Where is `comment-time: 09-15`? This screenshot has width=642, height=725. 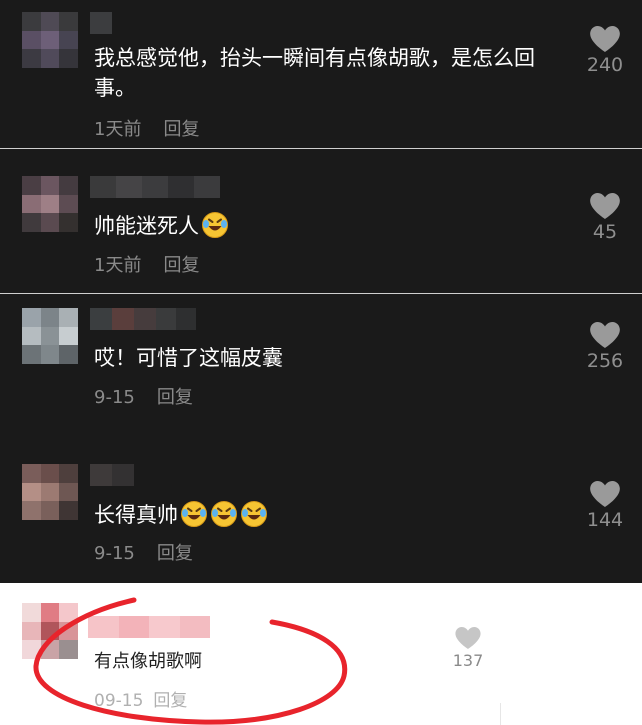
comment-time: 09-15 is located at coordinates (119, 701).